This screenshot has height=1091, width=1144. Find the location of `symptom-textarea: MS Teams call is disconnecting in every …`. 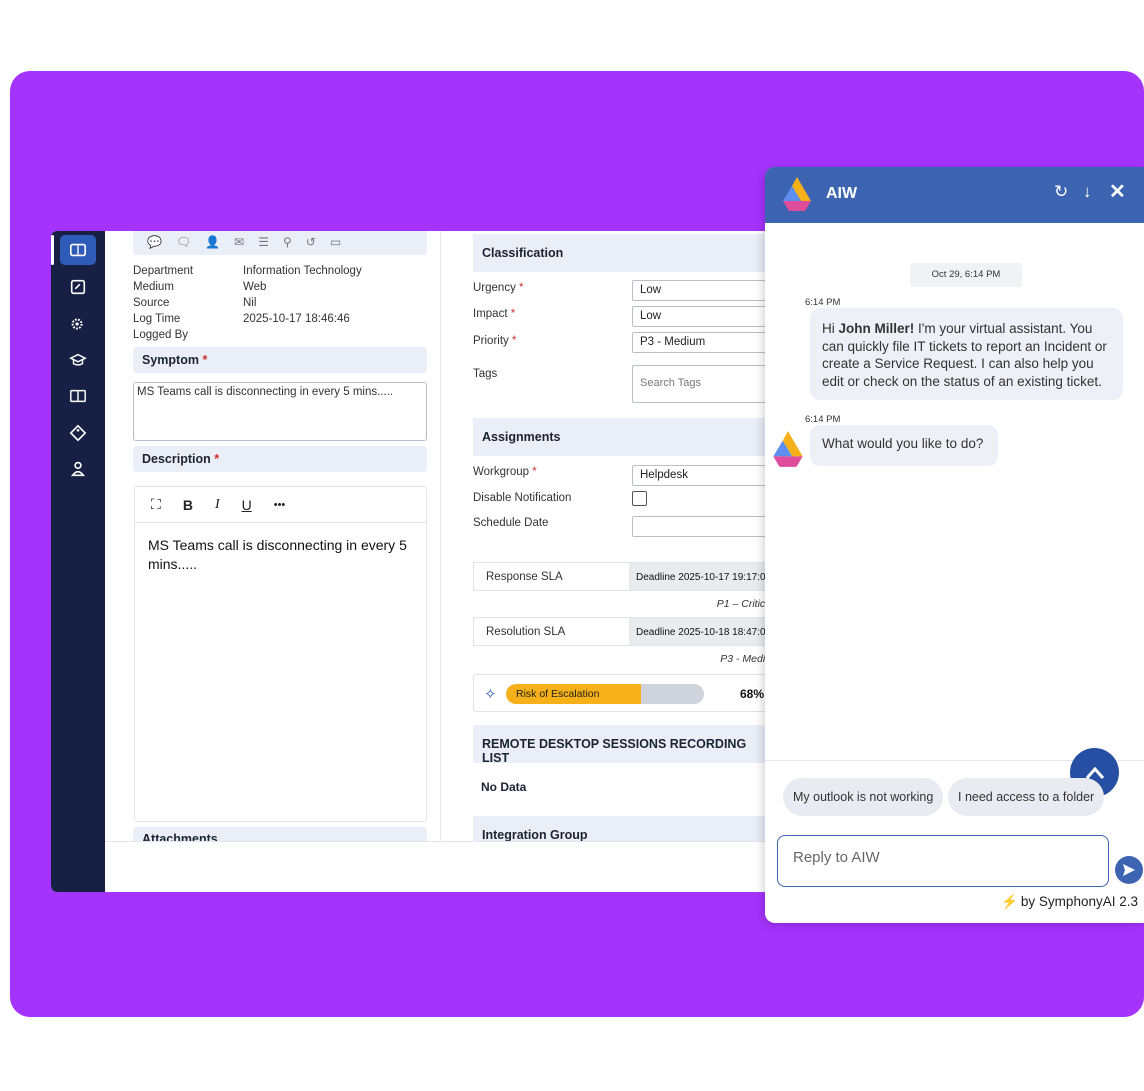

symptom-textarea: MS Teams call is disconnecting in every … is located at coordinates (280, 411).